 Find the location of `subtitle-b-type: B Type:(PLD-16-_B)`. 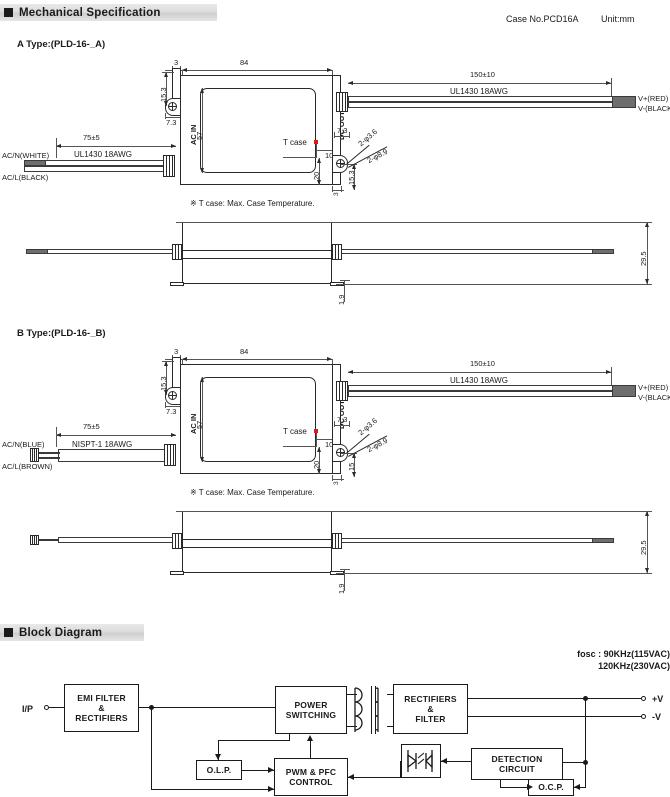

subtitle-b-type: B Type:(PLD-16-_B) is located at coordinates (61, 333).